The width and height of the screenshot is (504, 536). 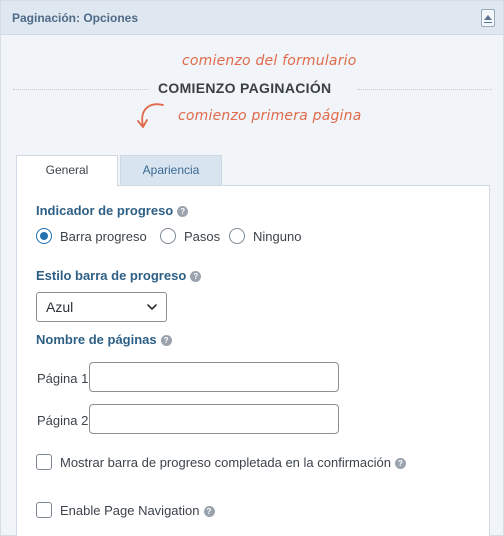 What do you see at coordinates (101, 307) in the screenshot?
I see `progress-style-select: Azul` at bounding box center [101, 307].